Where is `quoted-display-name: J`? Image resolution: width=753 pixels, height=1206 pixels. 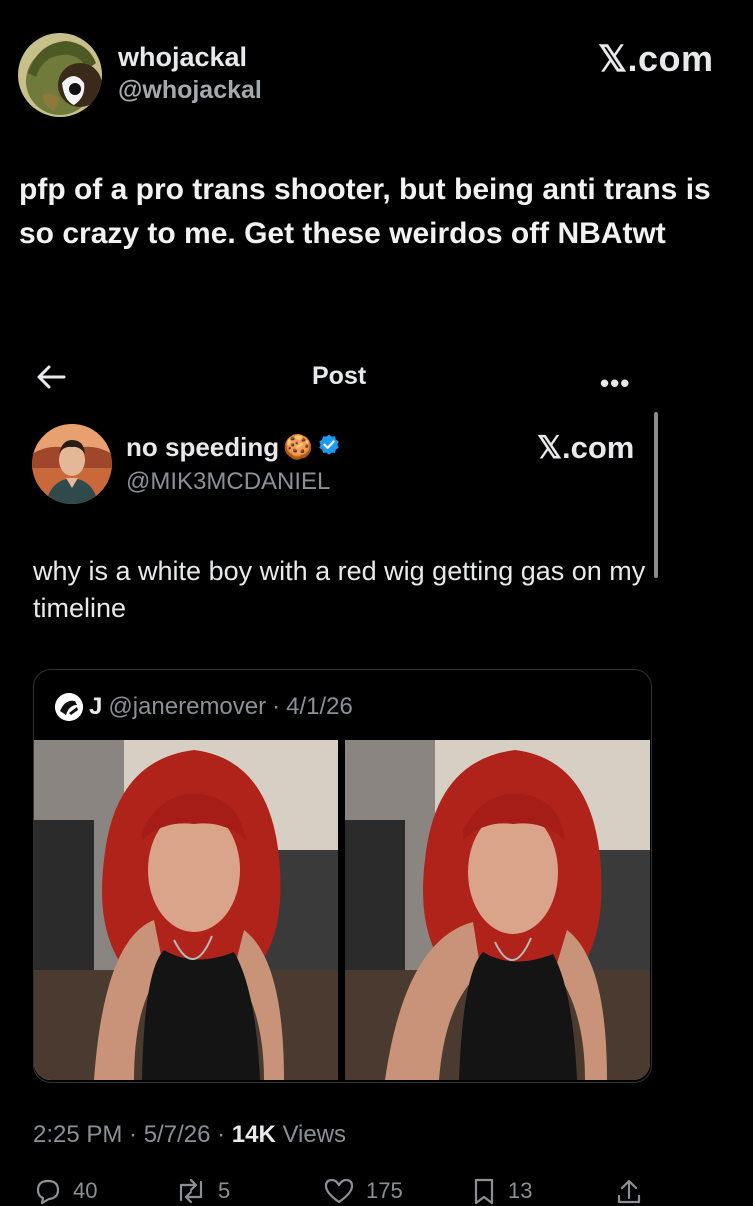 quoted-display-name: J is located at coordinates (95, 707).